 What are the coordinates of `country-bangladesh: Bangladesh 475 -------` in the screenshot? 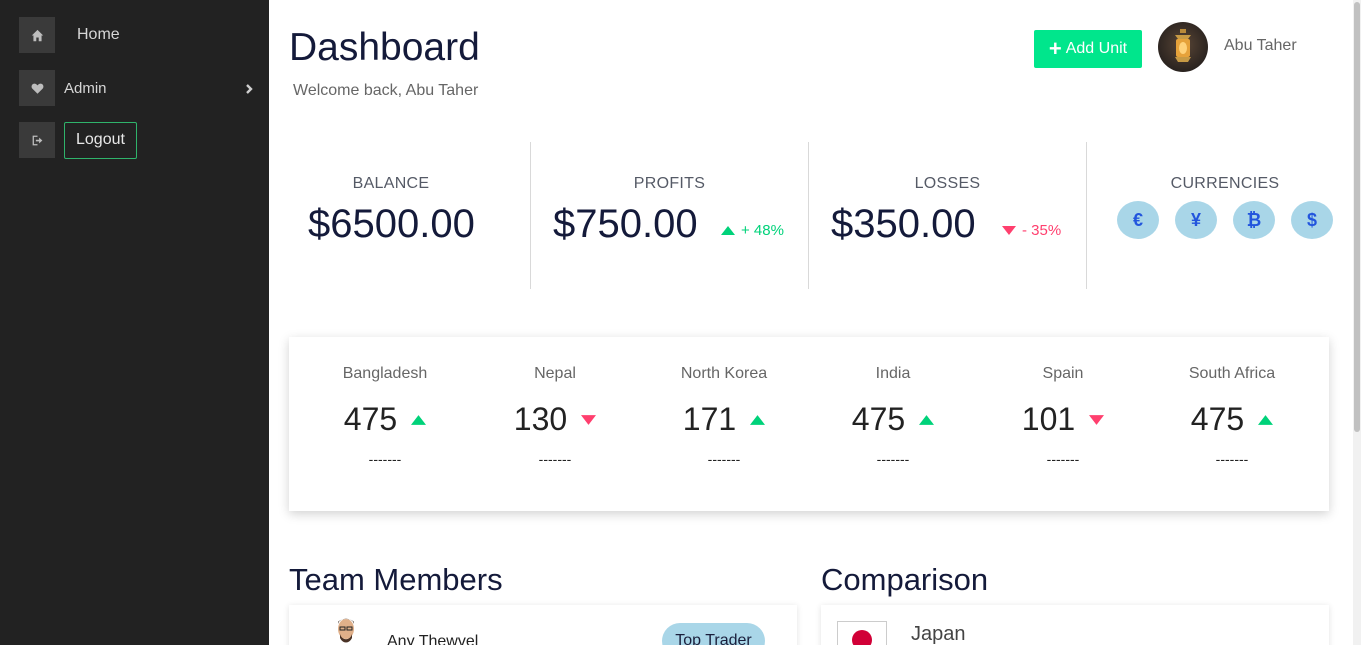 It's located at (385, 424).